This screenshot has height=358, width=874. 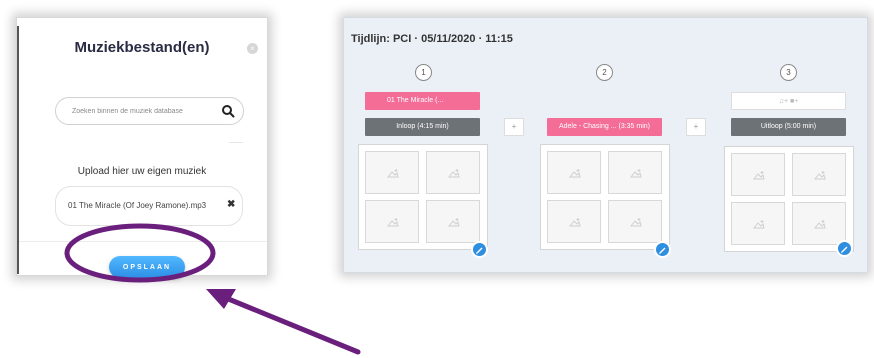 What do you see at coordinates (212, 289) in the screenshot?
I see `annotation-overlay` at bounding box center [212, 289].